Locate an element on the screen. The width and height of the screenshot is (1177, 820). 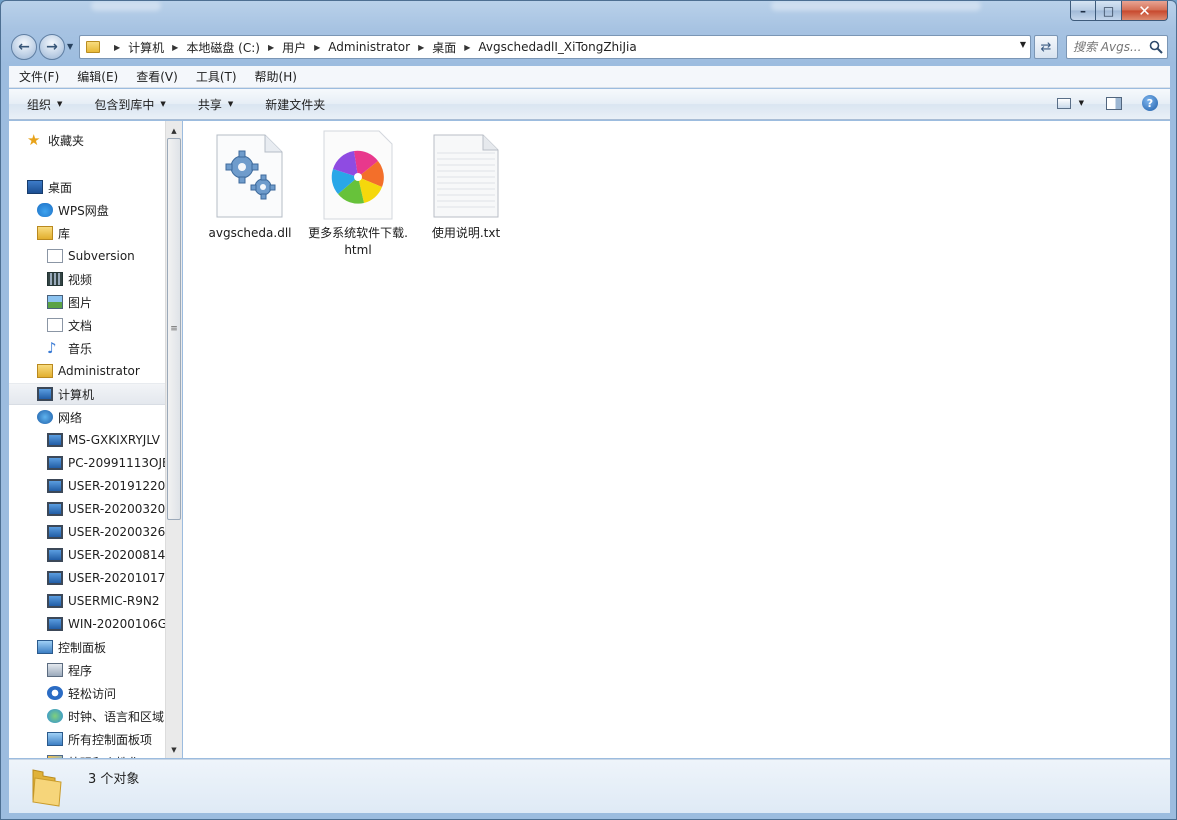
nav-item: 程序 is located at coordinates (87, 670).